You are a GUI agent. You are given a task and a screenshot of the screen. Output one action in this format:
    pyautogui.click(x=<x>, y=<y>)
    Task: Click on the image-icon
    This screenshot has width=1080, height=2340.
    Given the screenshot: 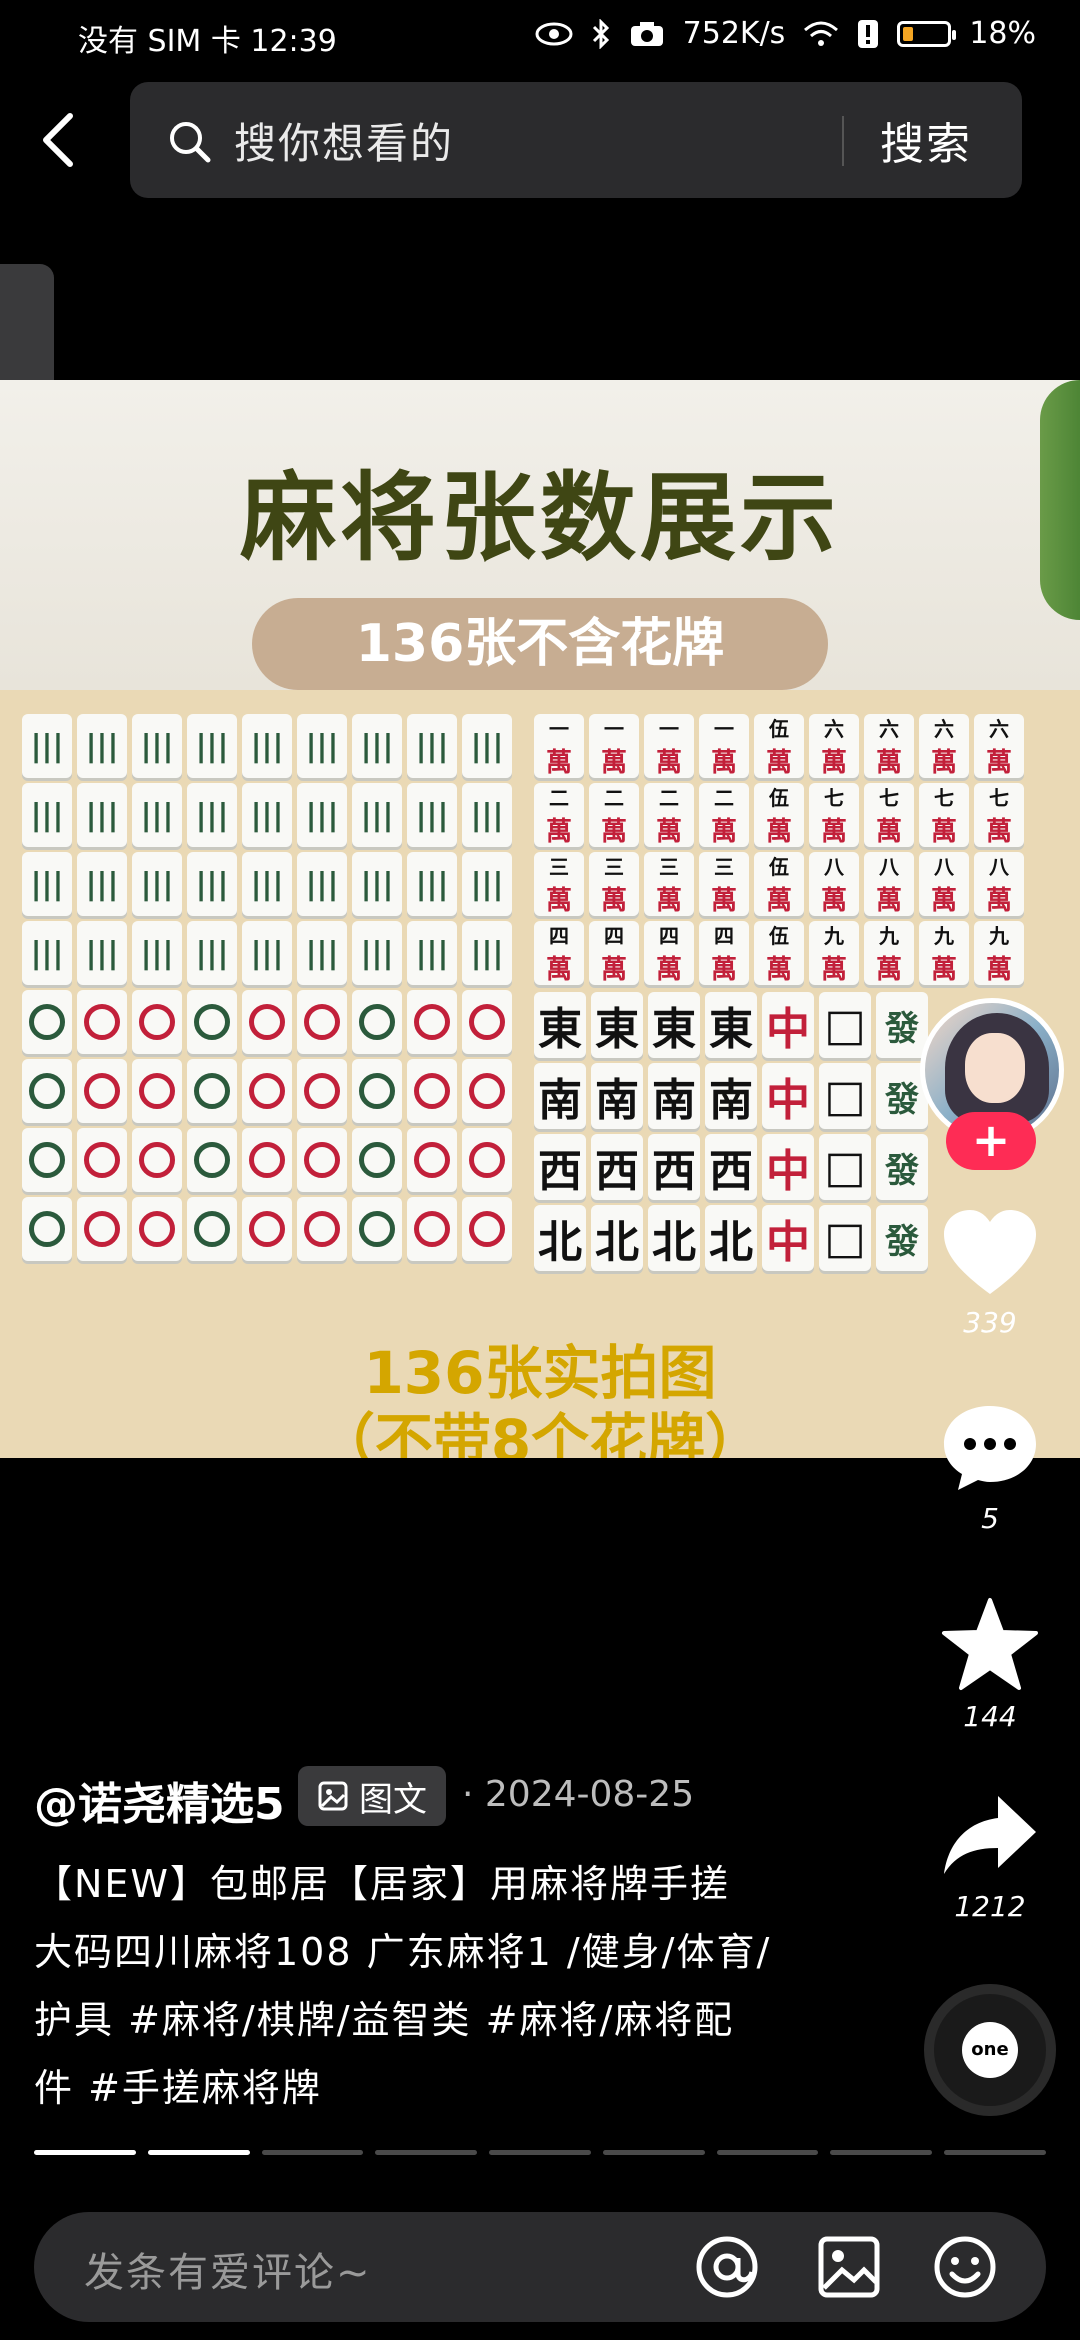 What is the action you would take?
    pyautogui.click(x=849, y=2267)
    